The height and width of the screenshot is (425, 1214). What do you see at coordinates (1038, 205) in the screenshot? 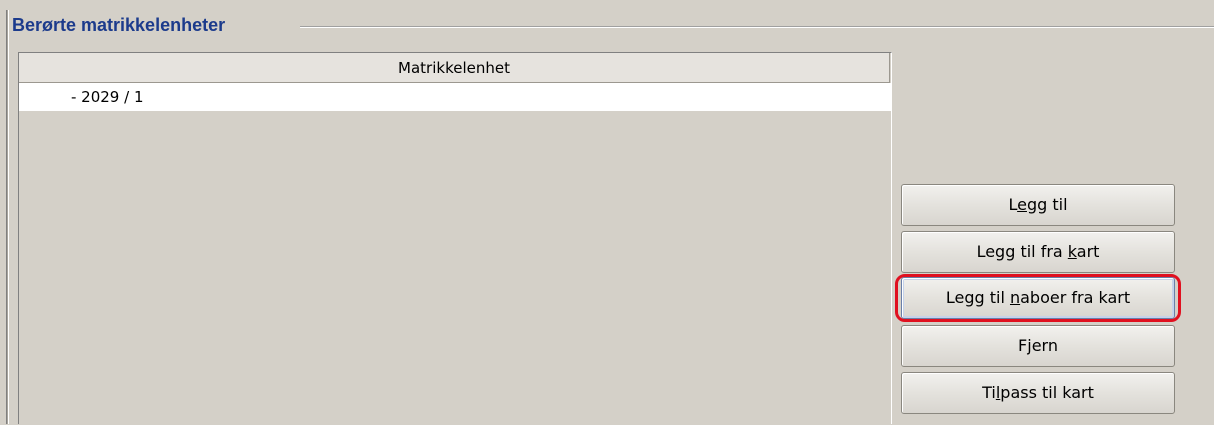
I see `legg-til-button: Legg til` at bounding box center [1038, 205].